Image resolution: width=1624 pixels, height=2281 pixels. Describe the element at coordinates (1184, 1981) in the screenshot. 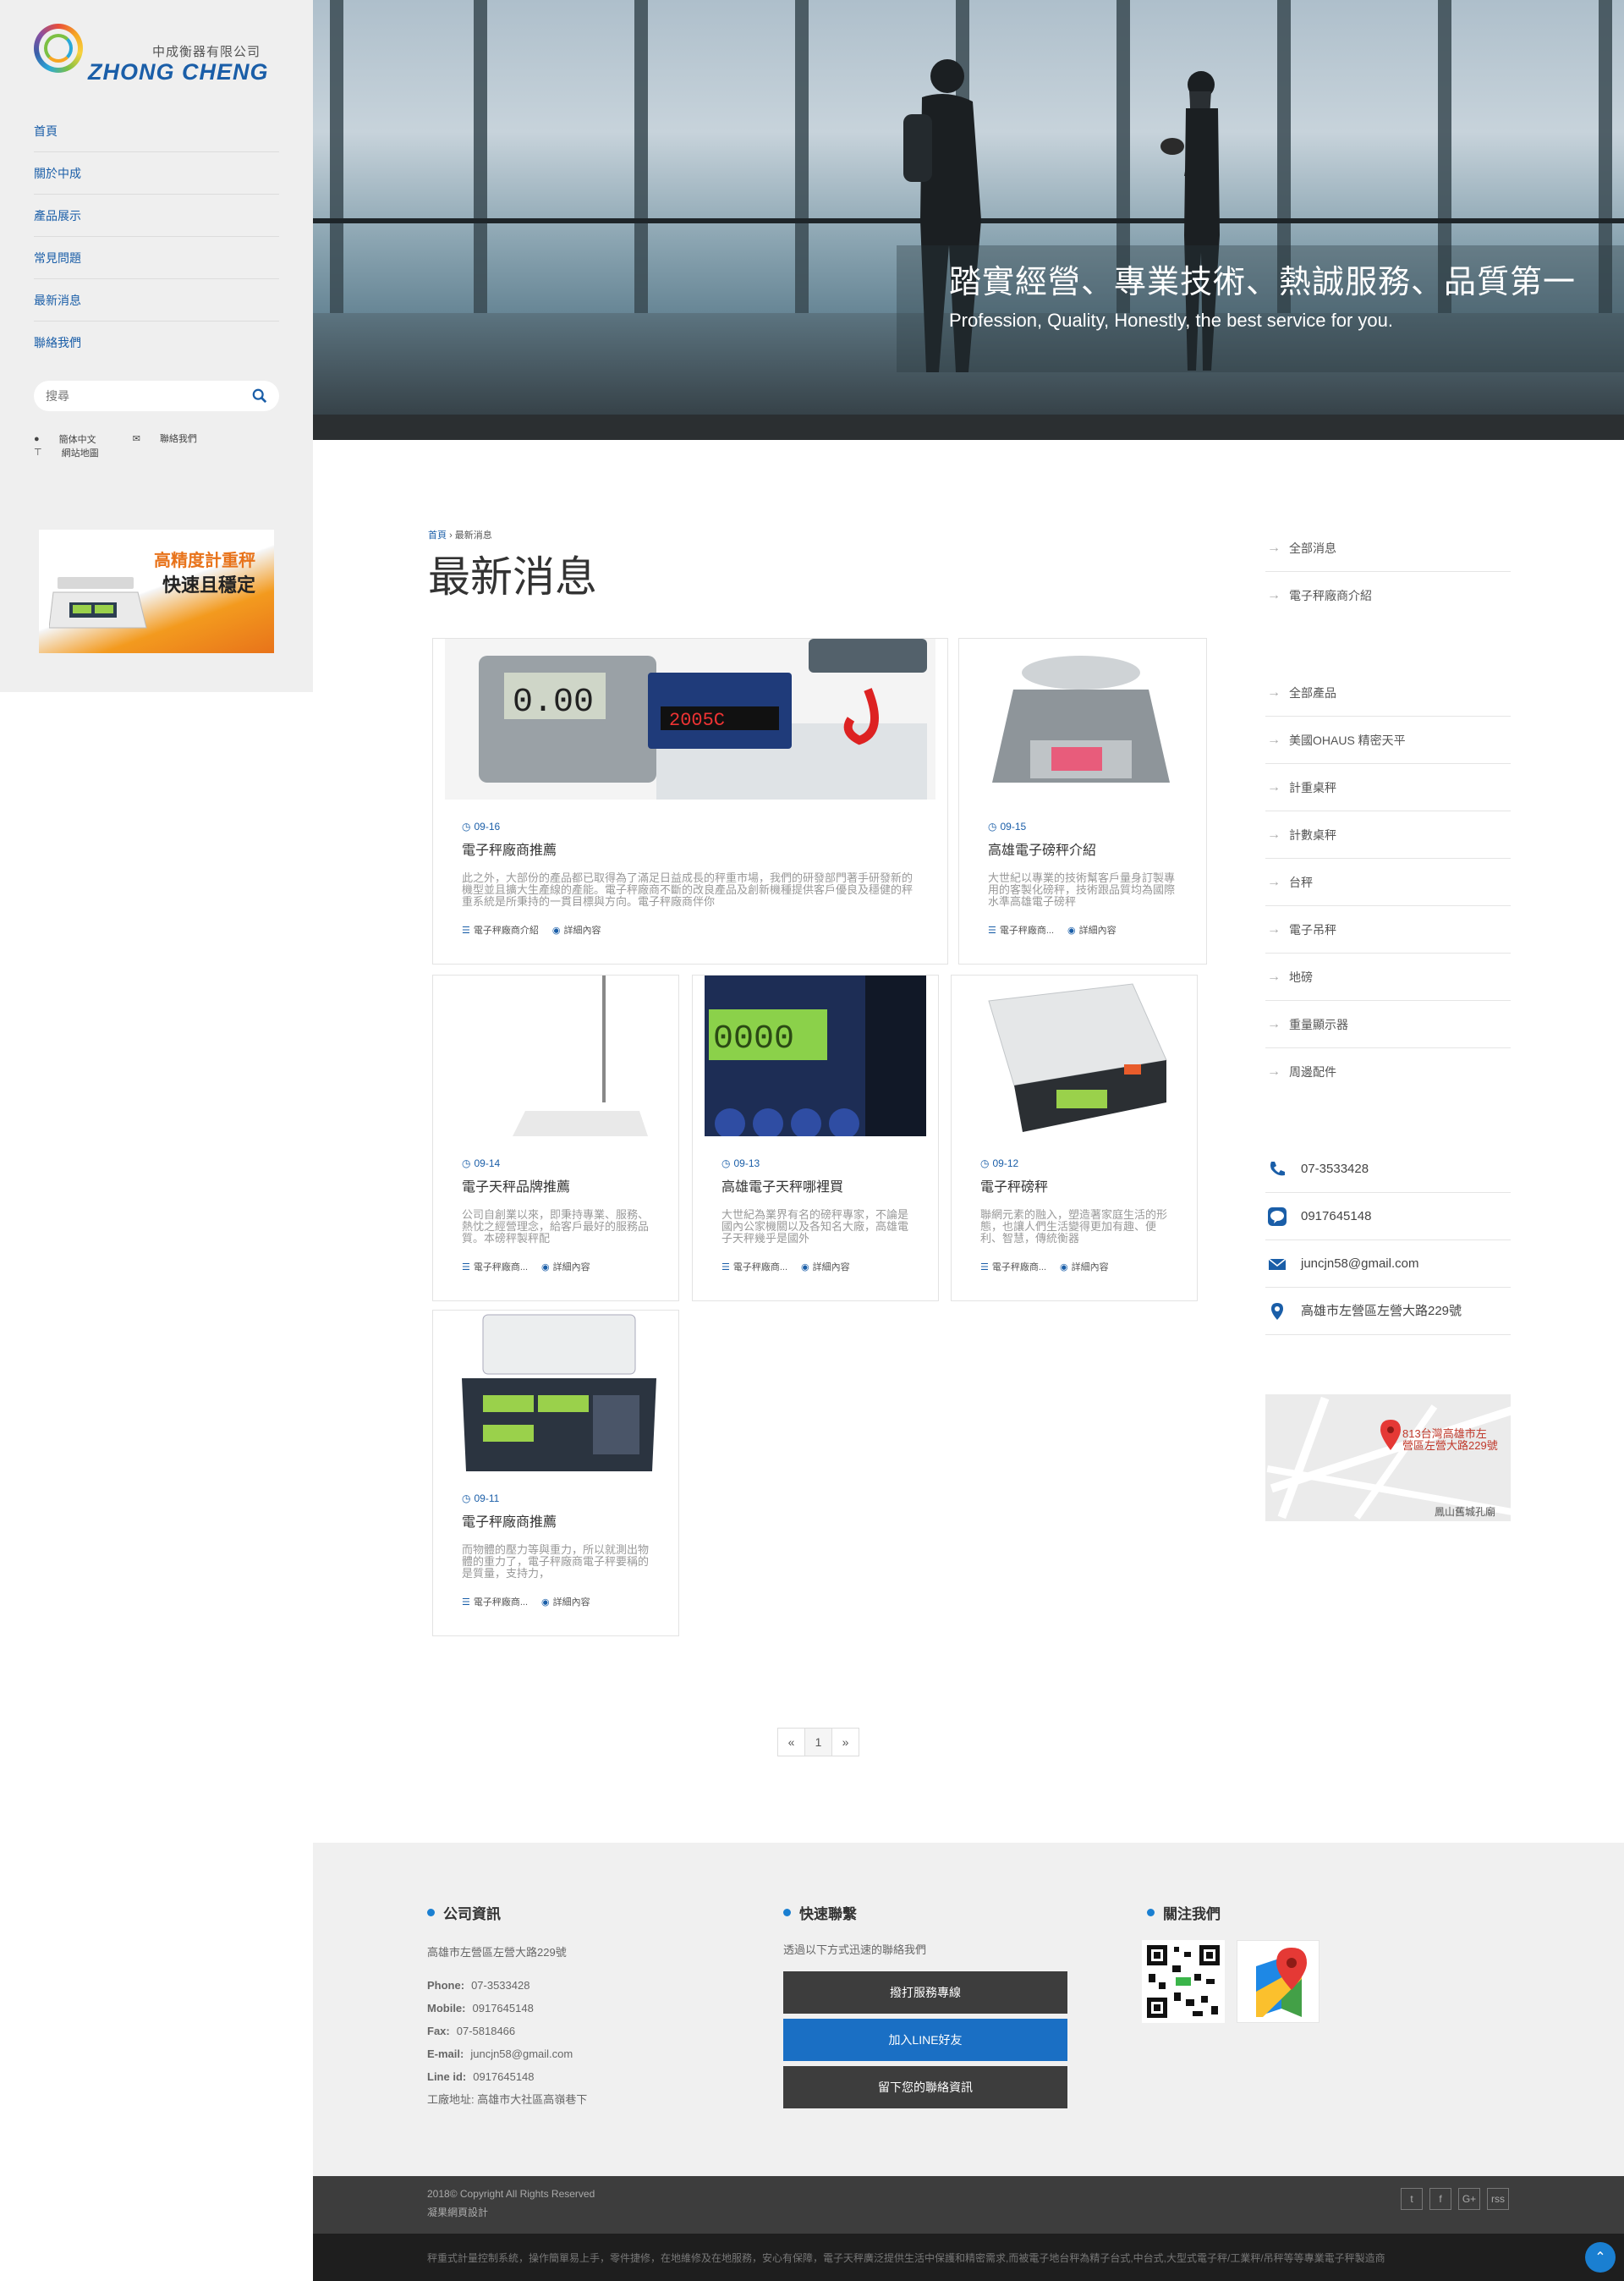

I see `line-qr-code` at that location.